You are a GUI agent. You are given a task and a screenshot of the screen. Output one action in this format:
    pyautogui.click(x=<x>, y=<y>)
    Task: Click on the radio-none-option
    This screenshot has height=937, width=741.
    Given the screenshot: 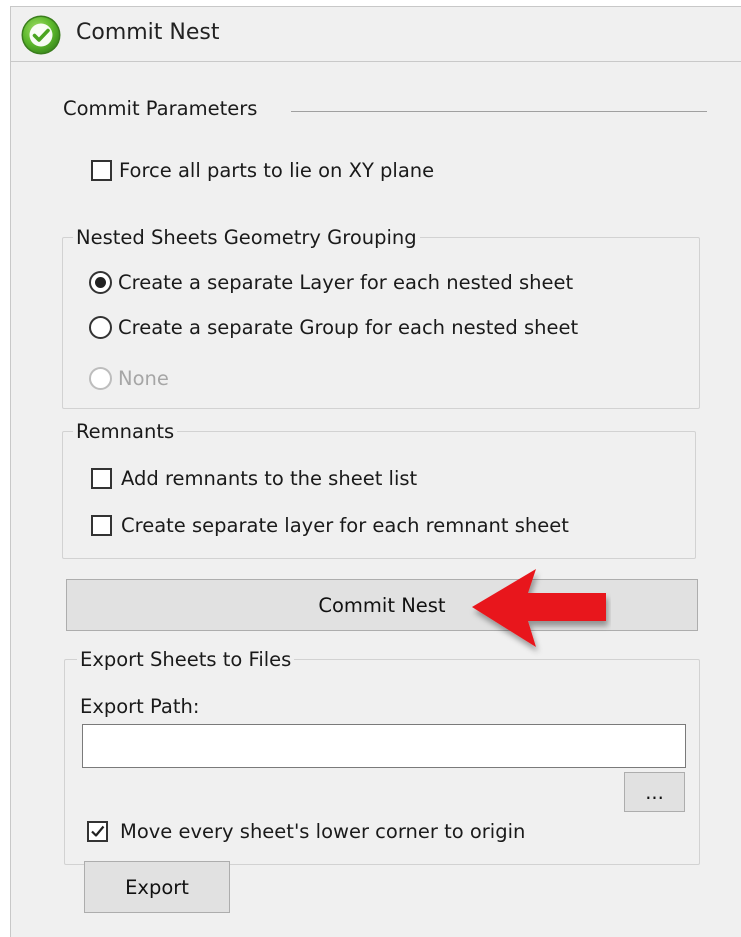 What is the action you would take?
    pyautogui.click(x=100, y=378)
    